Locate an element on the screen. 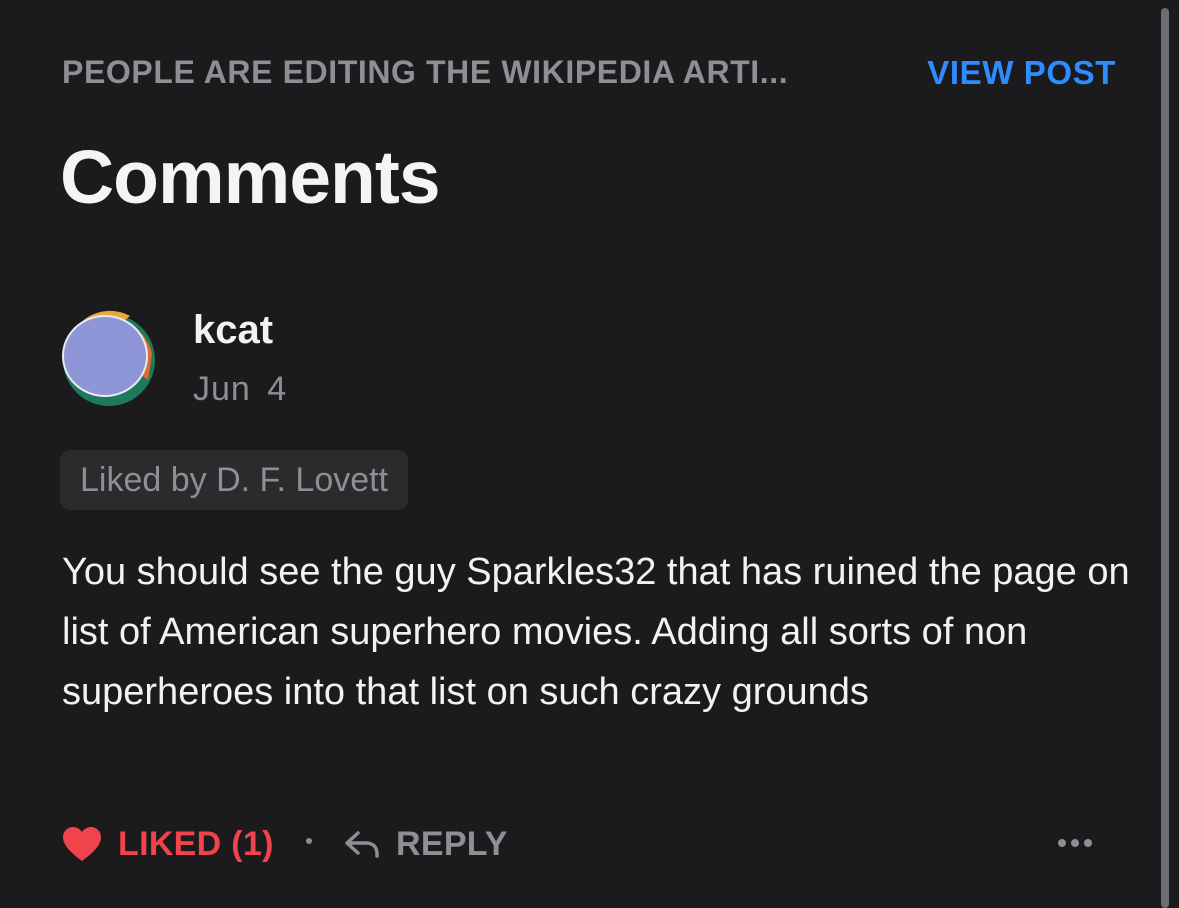 The image size is (1179, 908). separator-dot is located at coordinates (309, 841).